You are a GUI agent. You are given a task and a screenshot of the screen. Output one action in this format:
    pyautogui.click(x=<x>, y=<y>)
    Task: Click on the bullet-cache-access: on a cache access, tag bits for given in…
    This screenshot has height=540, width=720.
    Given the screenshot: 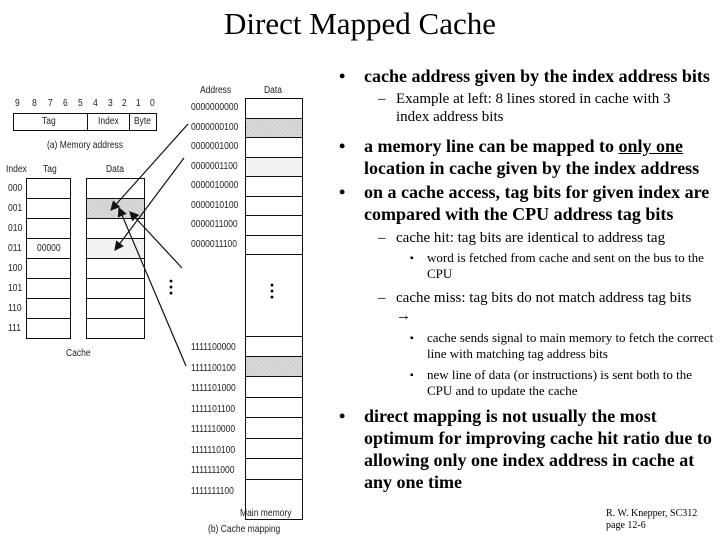 What is the action you would take?
    pyautogui.click(x=537, y=203)
    